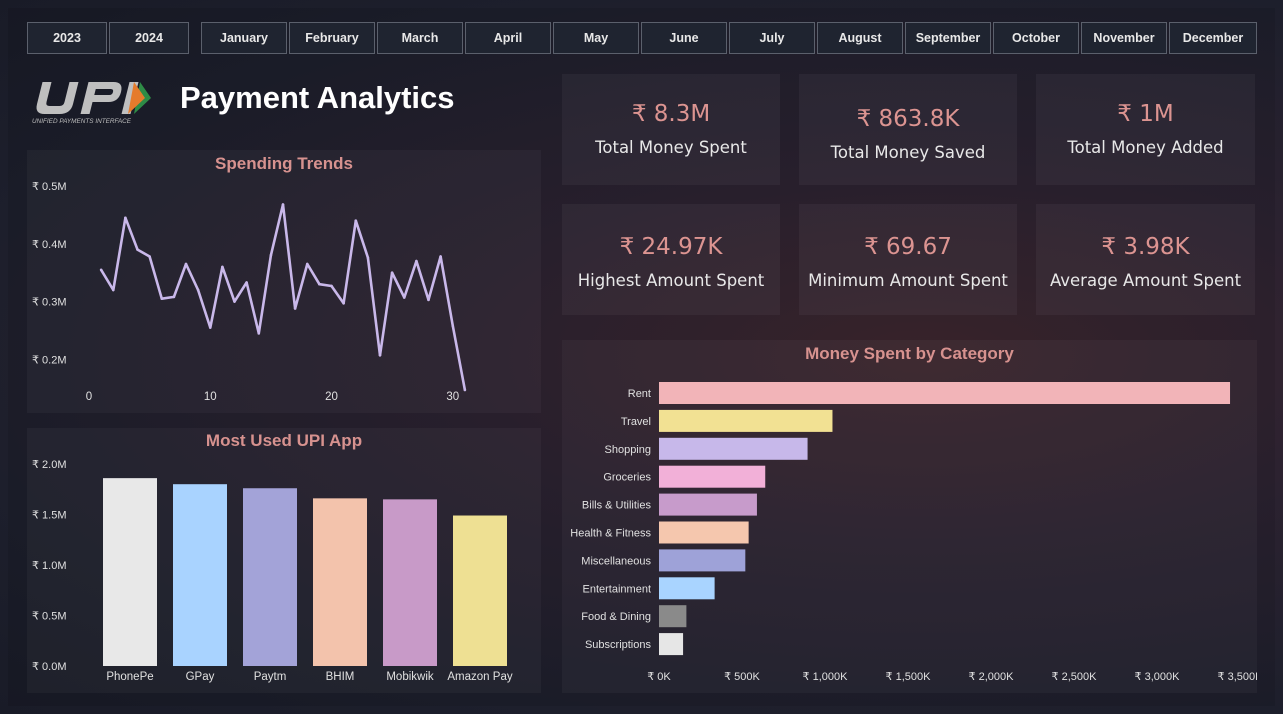 This screenshot has width=1283, height=714. I want to click on kpi-label: Average Amount Spent, so click(1145, 280).